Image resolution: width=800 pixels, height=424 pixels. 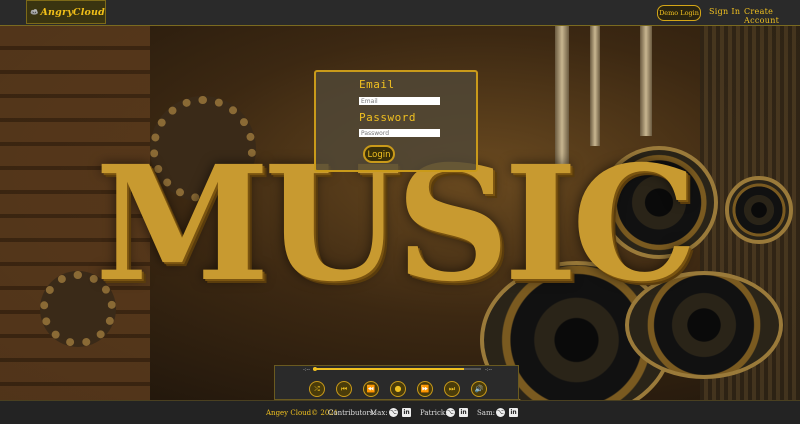 I want to click on volume-icon: 🔊, so click(x=479, y=389).